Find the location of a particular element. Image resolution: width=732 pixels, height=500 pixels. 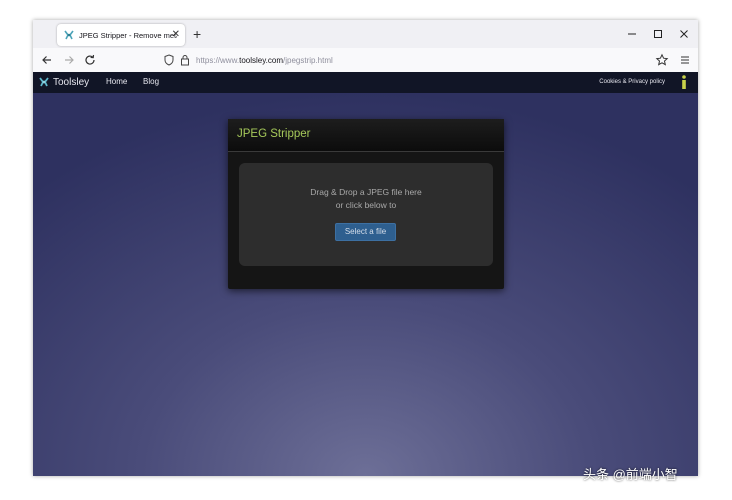

lock-icon is located at coordinates (185, 60).